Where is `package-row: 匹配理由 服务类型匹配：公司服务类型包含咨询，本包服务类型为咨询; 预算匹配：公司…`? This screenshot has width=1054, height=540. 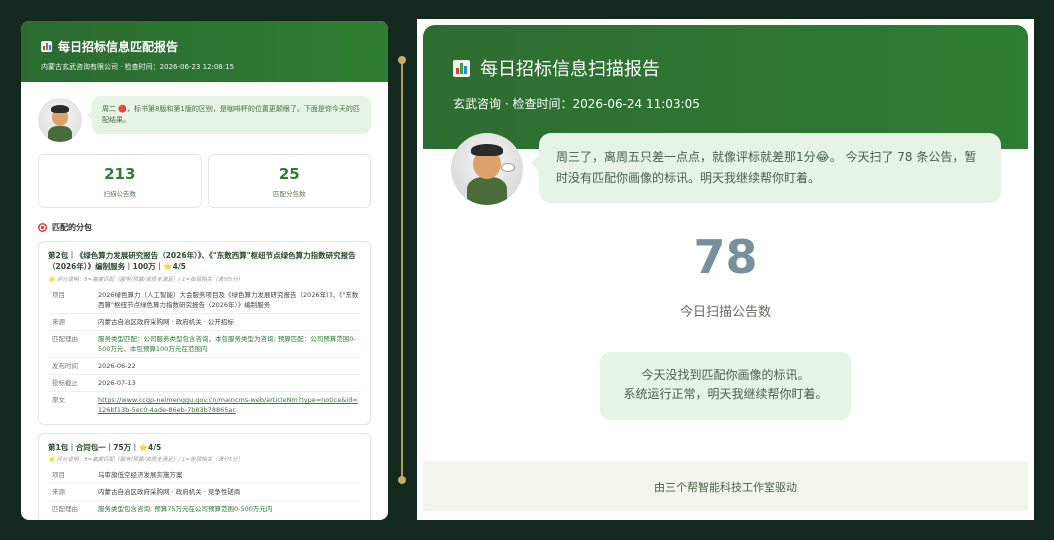
package-row: 匹配理由 服务类型匹配：公司服务类型包含咨询，本包服务类型为咨询; 预算匹配：公司… is located at coordinates (204, 343).